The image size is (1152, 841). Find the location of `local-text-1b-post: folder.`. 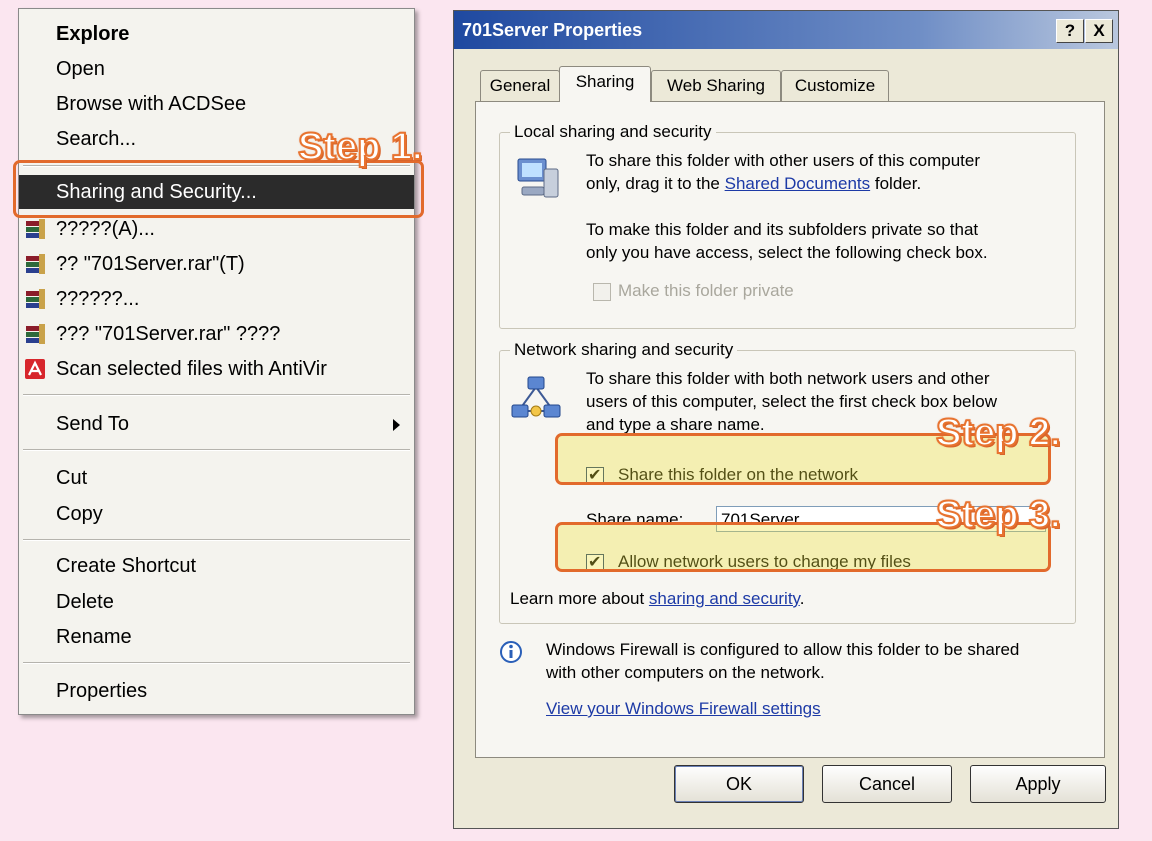

local-text-1b-post: folder. is located at coordinates (896, 183).